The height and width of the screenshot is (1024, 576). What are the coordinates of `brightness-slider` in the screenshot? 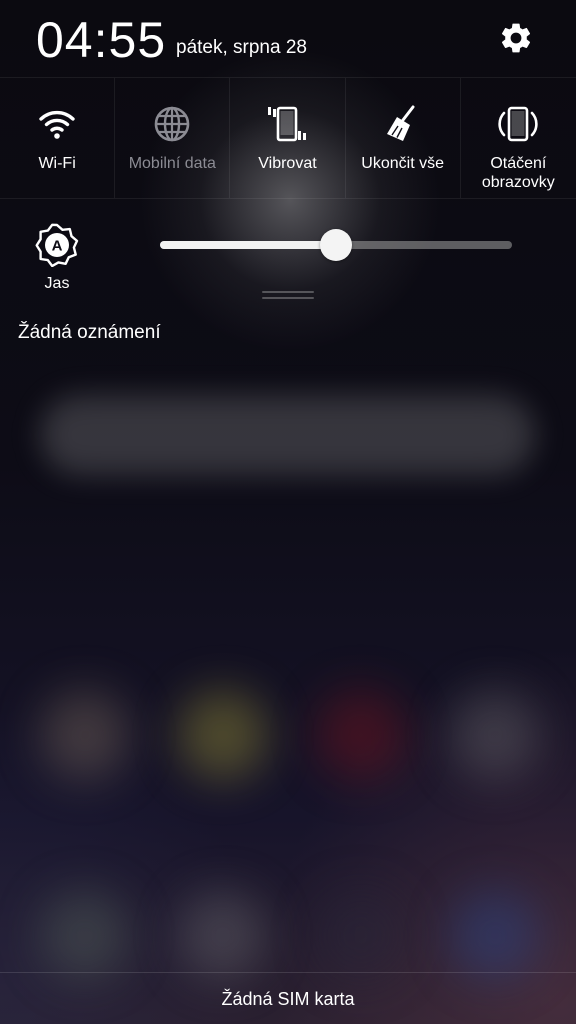 It's located at (336, 245).